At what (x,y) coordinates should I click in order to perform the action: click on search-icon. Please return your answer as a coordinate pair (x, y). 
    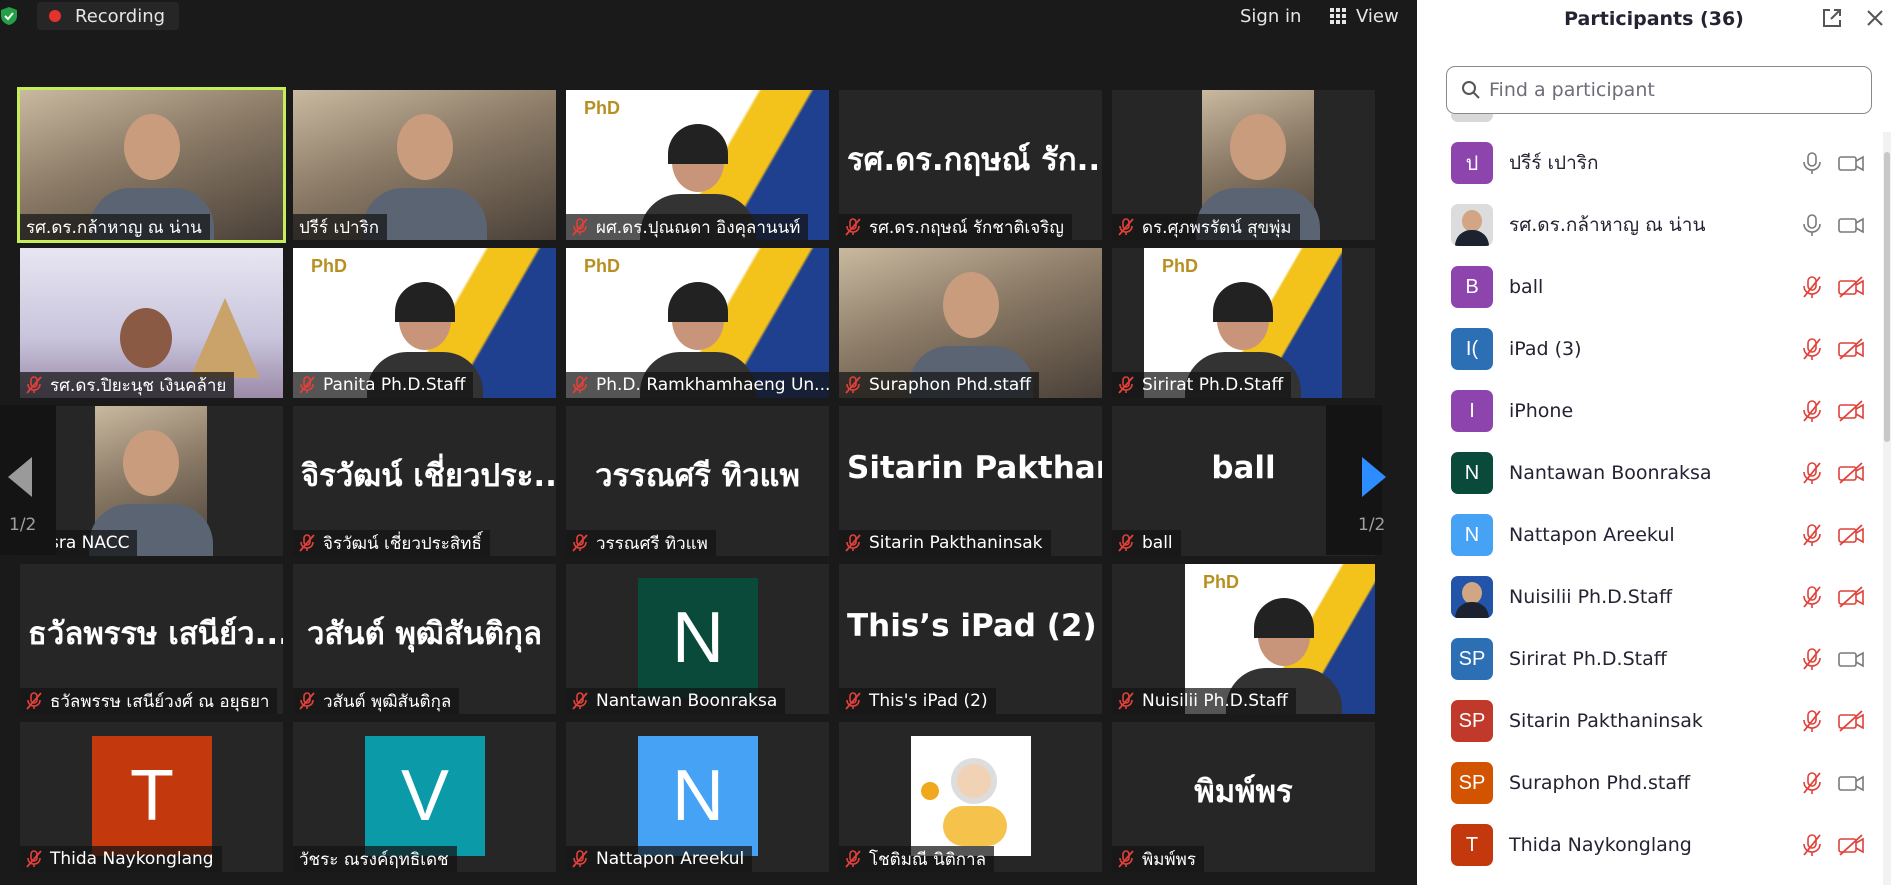
    Looking at the image, I should click on (1471, 90).